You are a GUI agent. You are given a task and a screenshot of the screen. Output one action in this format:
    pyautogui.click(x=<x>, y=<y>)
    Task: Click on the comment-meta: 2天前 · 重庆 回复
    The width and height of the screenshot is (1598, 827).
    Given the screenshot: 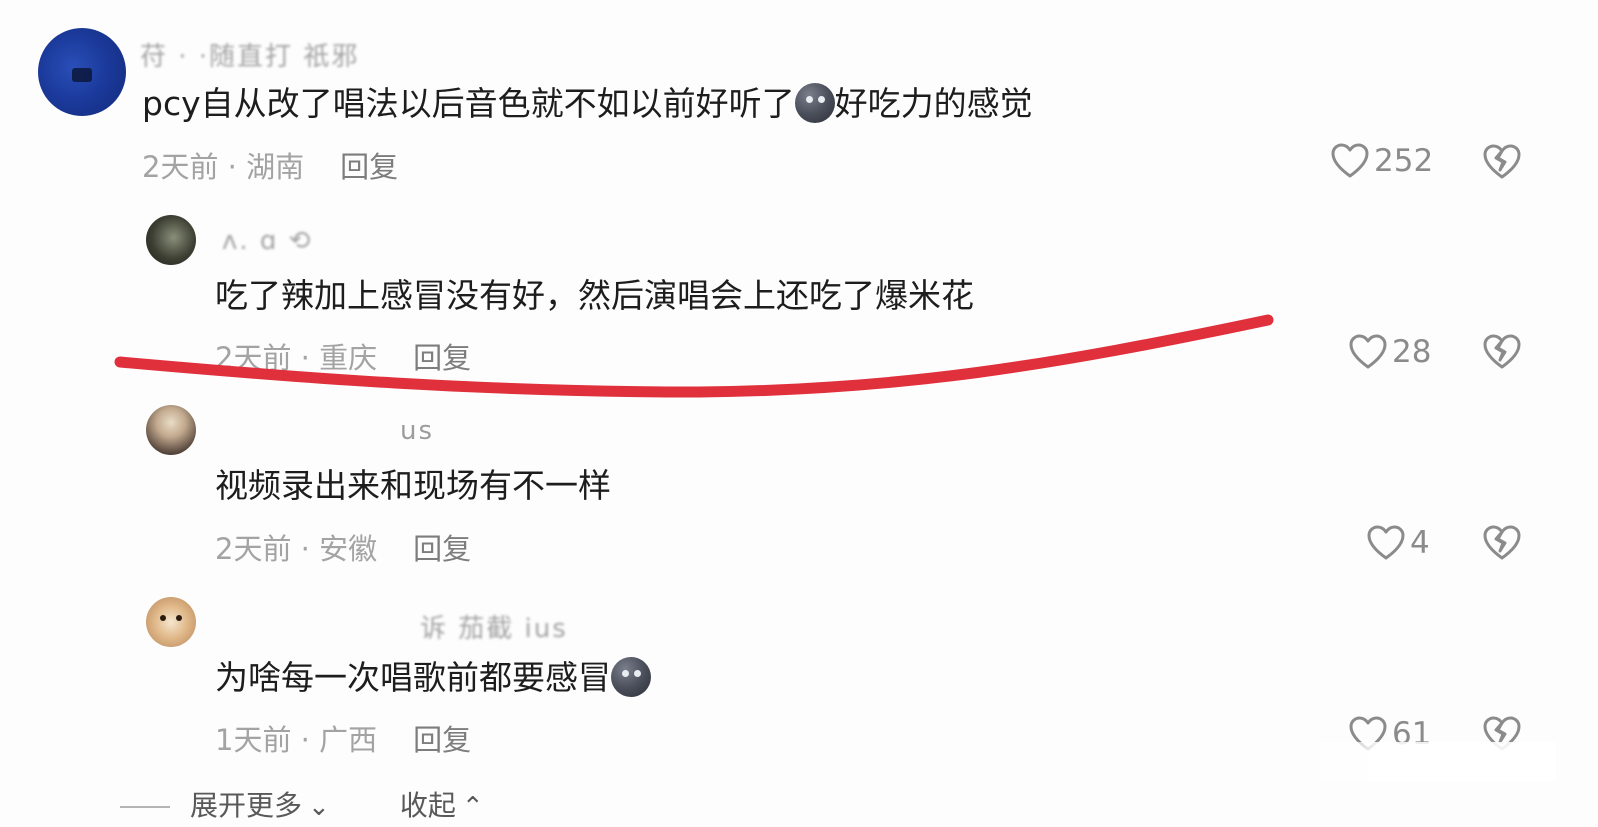 What is the action you would take?
    pyautogui.click(x=343, y=358)
    